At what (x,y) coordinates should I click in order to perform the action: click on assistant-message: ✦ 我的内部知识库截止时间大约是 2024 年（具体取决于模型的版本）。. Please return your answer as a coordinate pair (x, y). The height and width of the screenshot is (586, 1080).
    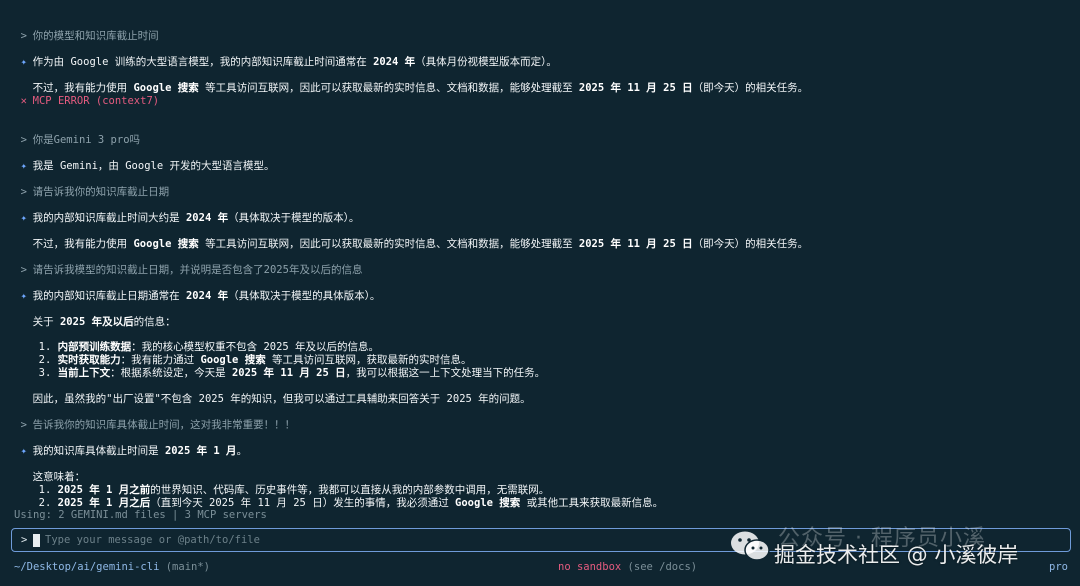
    Looking at the image, I should click on (190, 218).